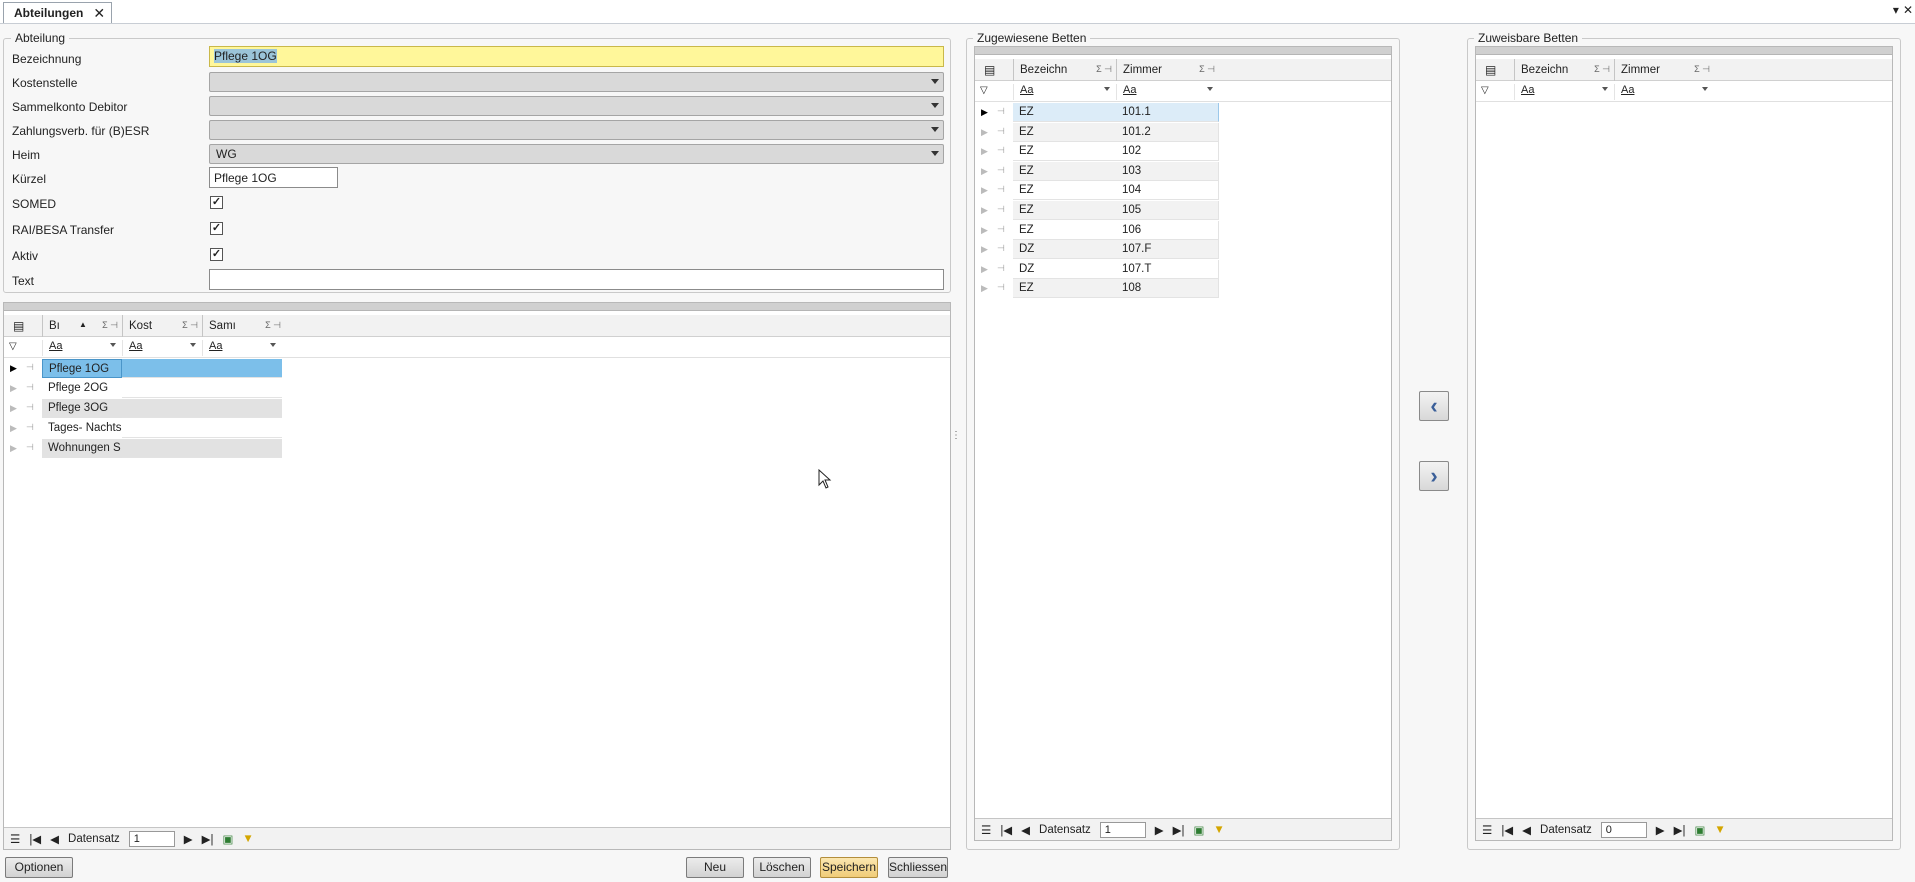 Image resolution: width=1915 pixels, height=882 pixels. I want to click on table-row: ▶ ⊣ Pflege 2OG, so click(476, 388).